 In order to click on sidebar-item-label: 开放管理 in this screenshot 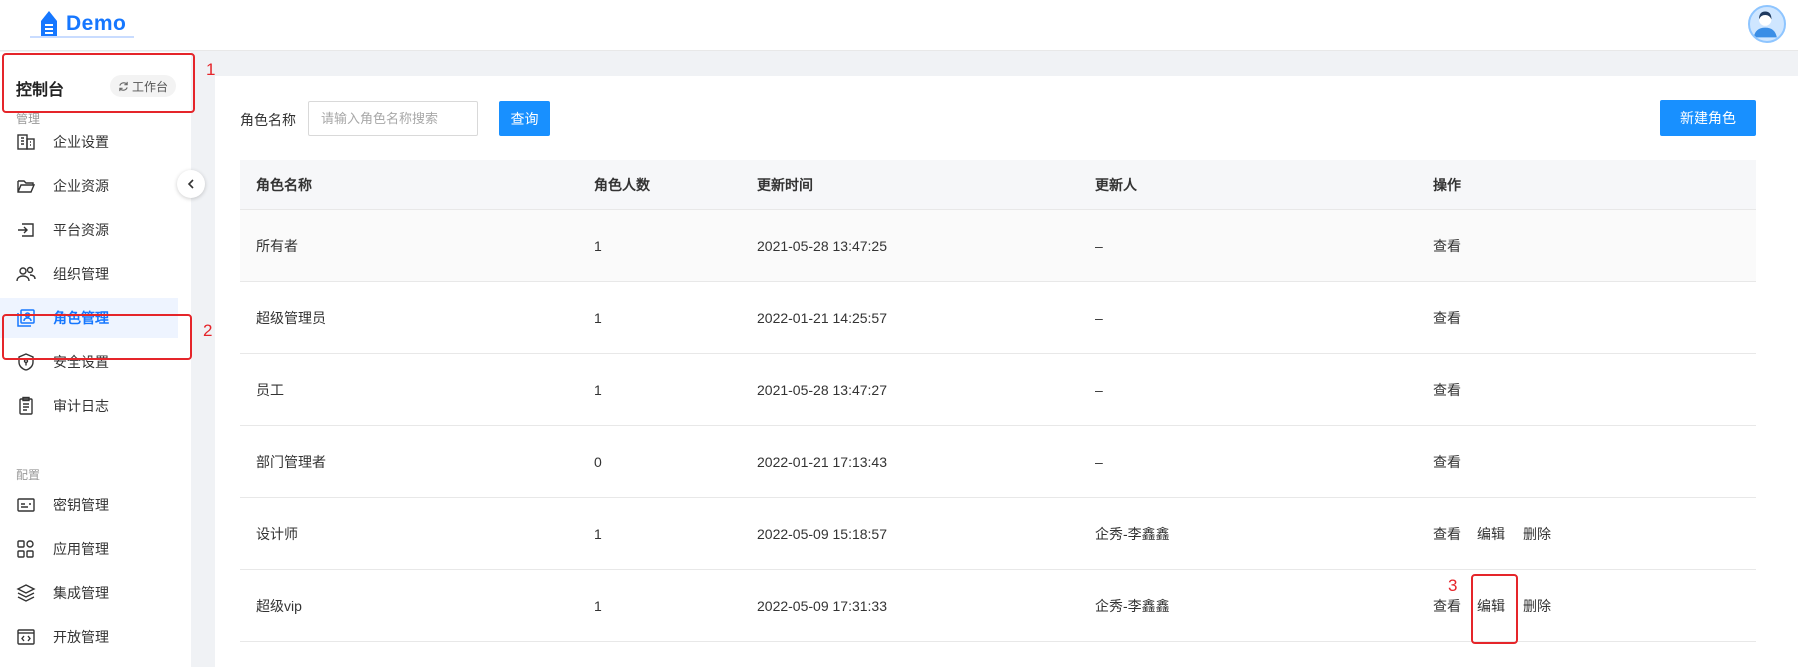, I will do `click(81, 637)`.